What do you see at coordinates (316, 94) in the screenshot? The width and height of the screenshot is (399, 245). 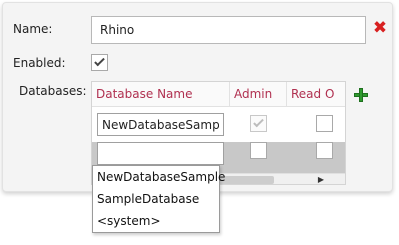 I see `column-header-read-only: Read O` at bounding box center [316, 94].